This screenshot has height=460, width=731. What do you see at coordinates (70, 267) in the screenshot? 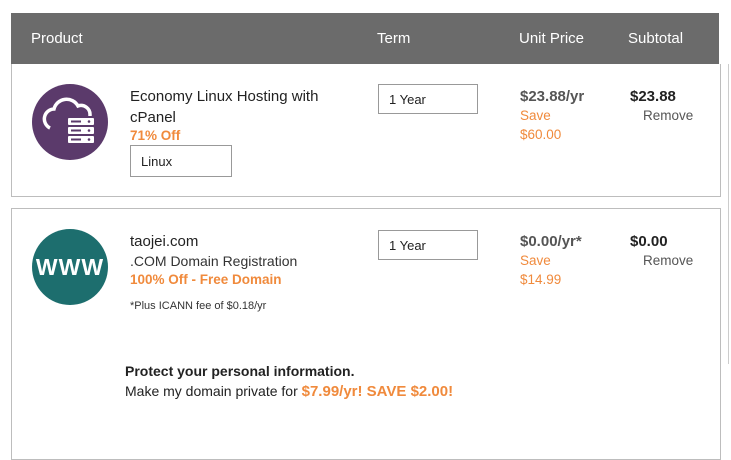
I see `www-icon: WWW` at bounding box center [70, 267].